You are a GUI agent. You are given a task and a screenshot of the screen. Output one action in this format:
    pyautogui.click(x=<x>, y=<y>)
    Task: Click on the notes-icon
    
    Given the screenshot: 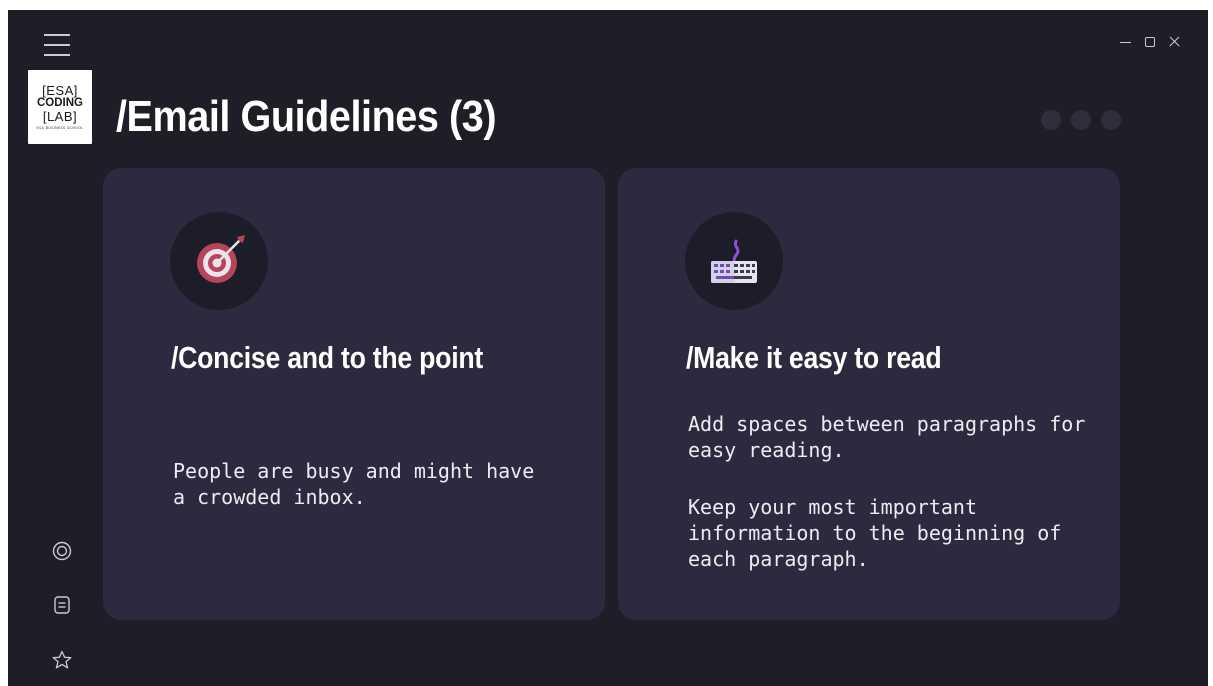 What is the action you would take?
    pyautogui.click(x=62, y=605)
    